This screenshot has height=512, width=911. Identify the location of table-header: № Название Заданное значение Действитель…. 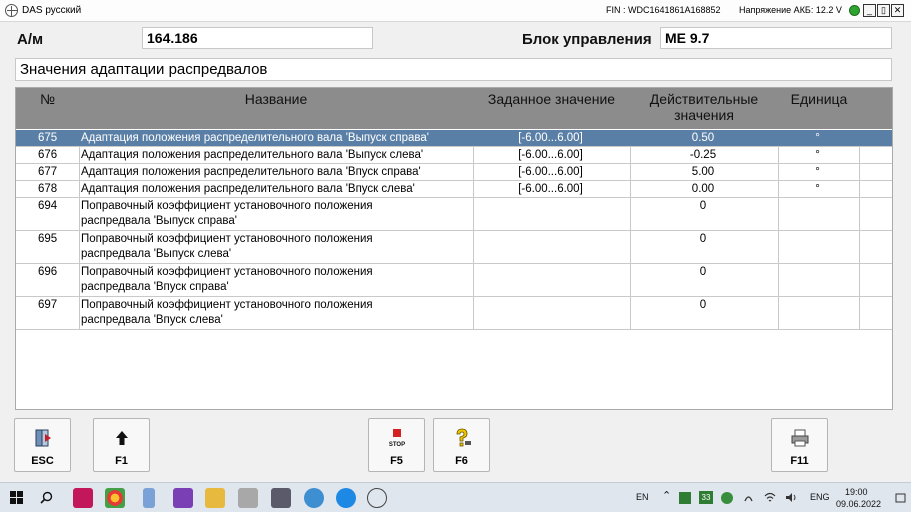
(454, 108).